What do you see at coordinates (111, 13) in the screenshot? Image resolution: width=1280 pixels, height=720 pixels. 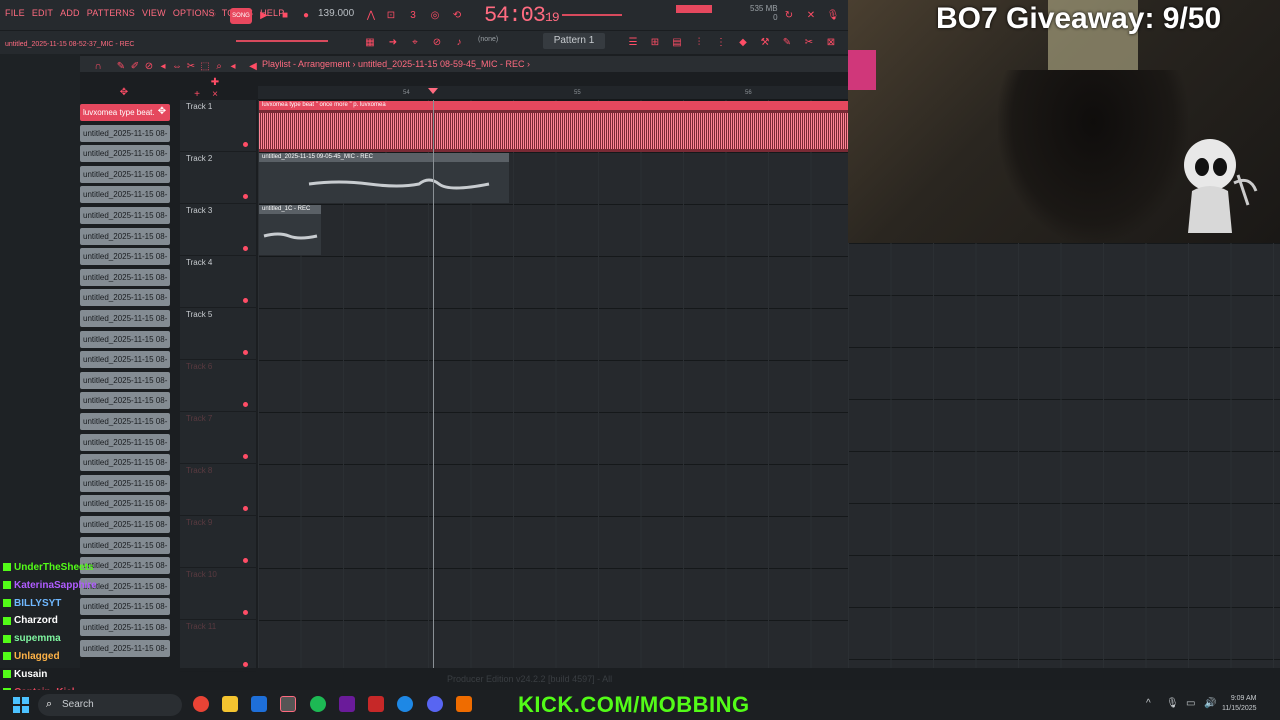 I see `menu-patterns: PATTERNS` at bounding box center [111, 13].